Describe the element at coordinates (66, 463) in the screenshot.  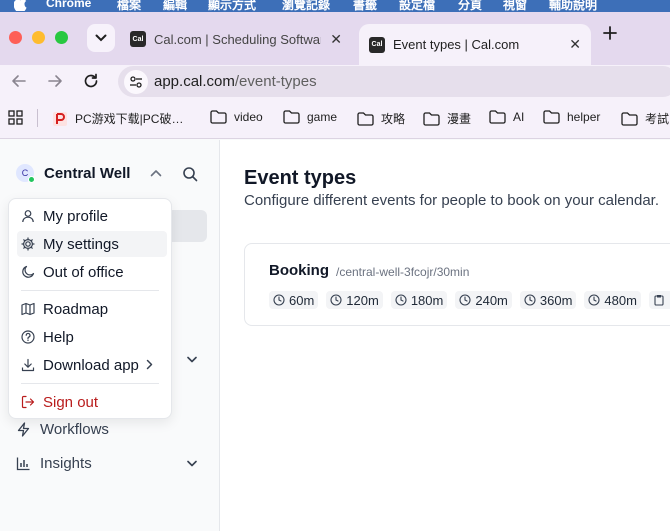
I see `sidebar-item-label: Insights` at that location.